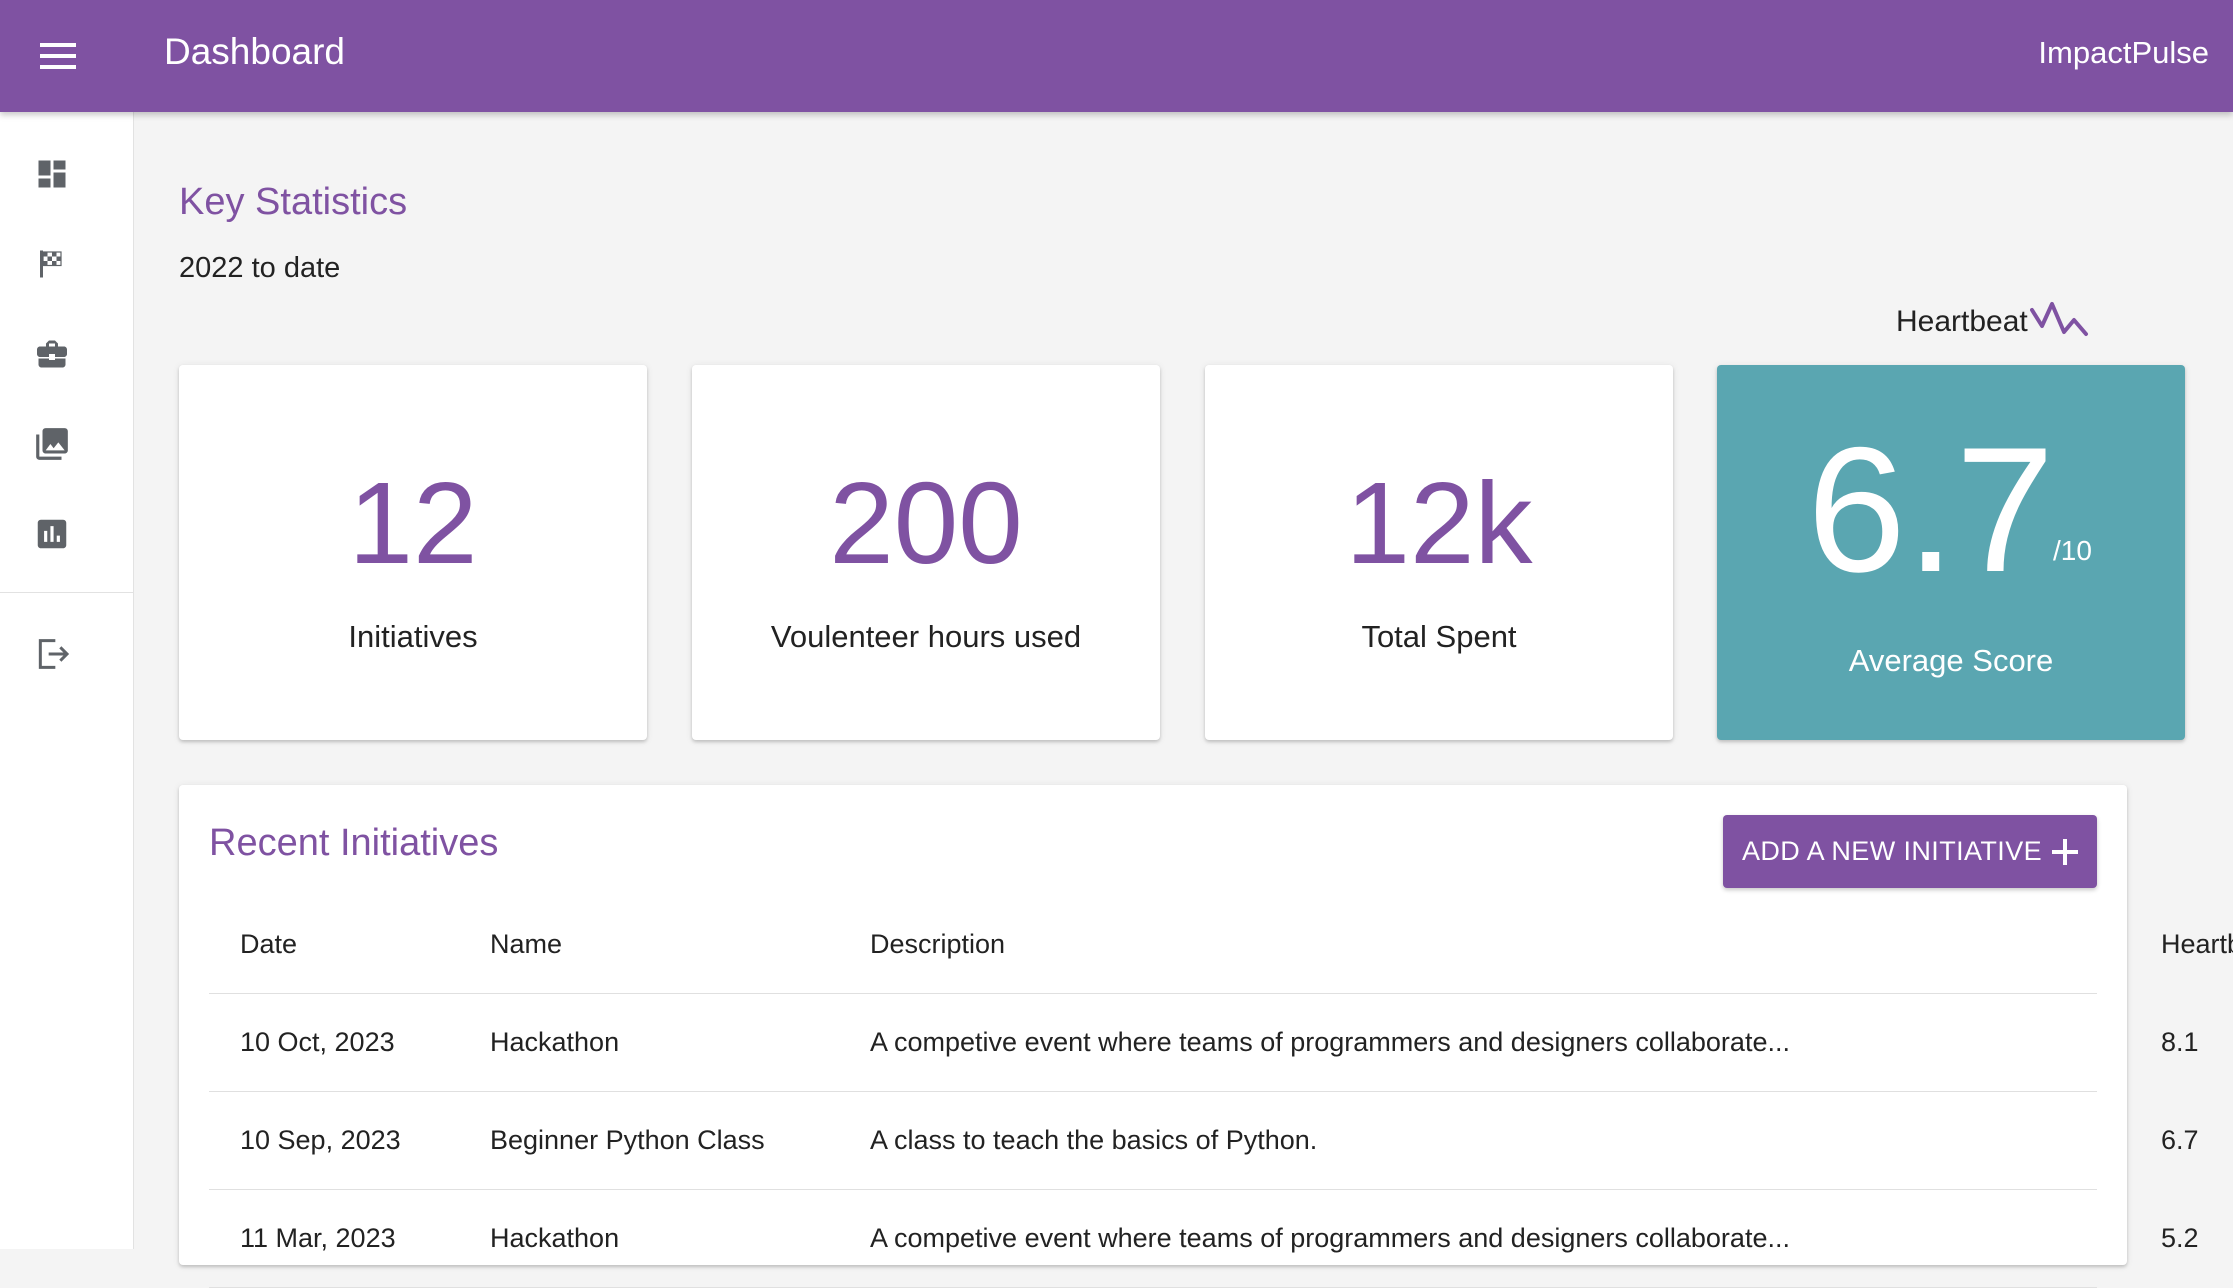  What do you see at coordinates (1439, 636) in the screenshot?
I see `stat-label: Total Spent` at bounding box center [1439, 636].